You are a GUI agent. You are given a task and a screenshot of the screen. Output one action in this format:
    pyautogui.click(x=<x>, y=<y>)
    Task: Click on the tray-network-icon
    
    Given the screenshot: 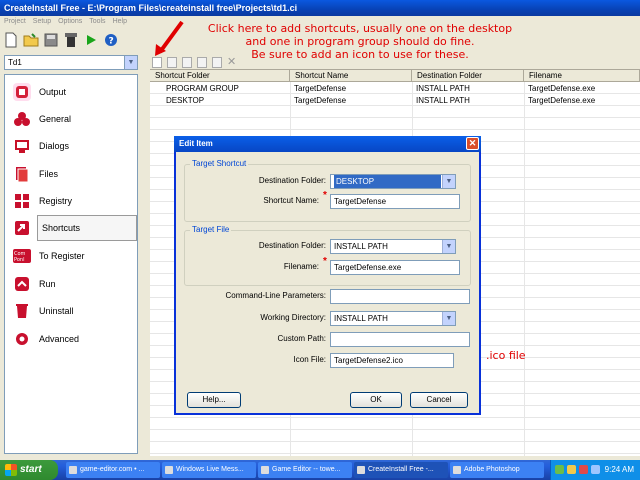 What is the action you would take?
    pyautogui.click(x=559, y=469)
    